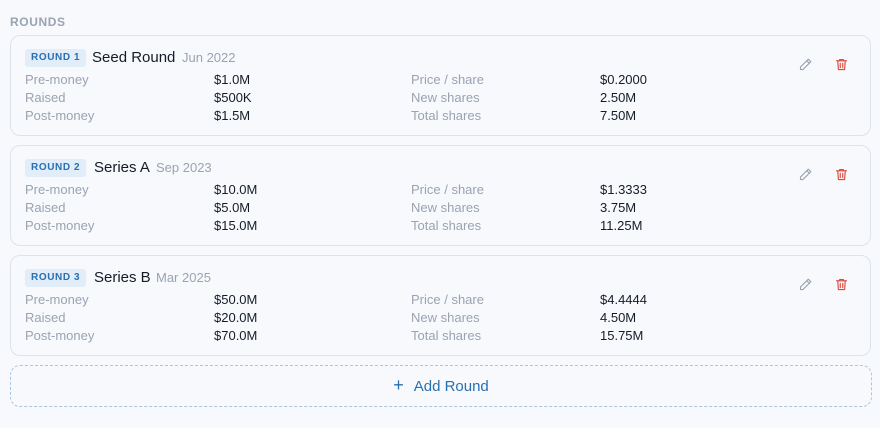  Describe the element at coordinates (398, 385) in the screenshot. I see `plus-icon: +` at that location.